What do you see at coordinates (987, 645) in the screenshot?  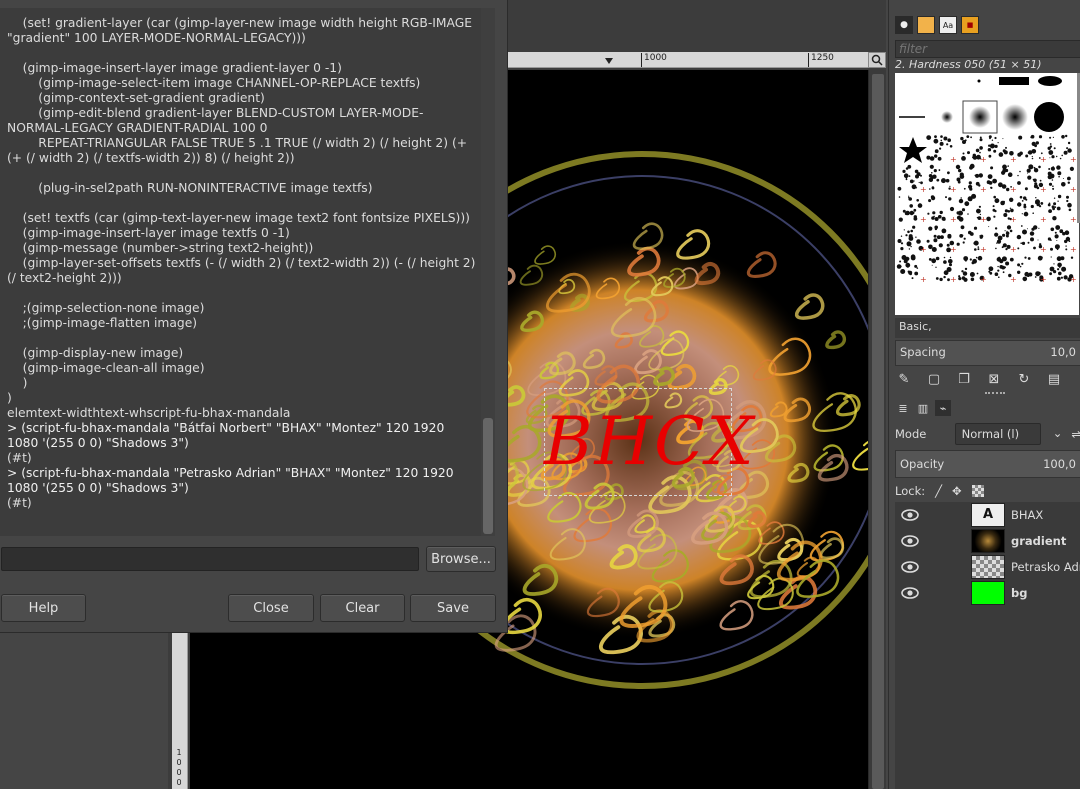 I see `layer-list: A BHAX gradient Petrasko Adri bg` at bounding box center [987, 645].